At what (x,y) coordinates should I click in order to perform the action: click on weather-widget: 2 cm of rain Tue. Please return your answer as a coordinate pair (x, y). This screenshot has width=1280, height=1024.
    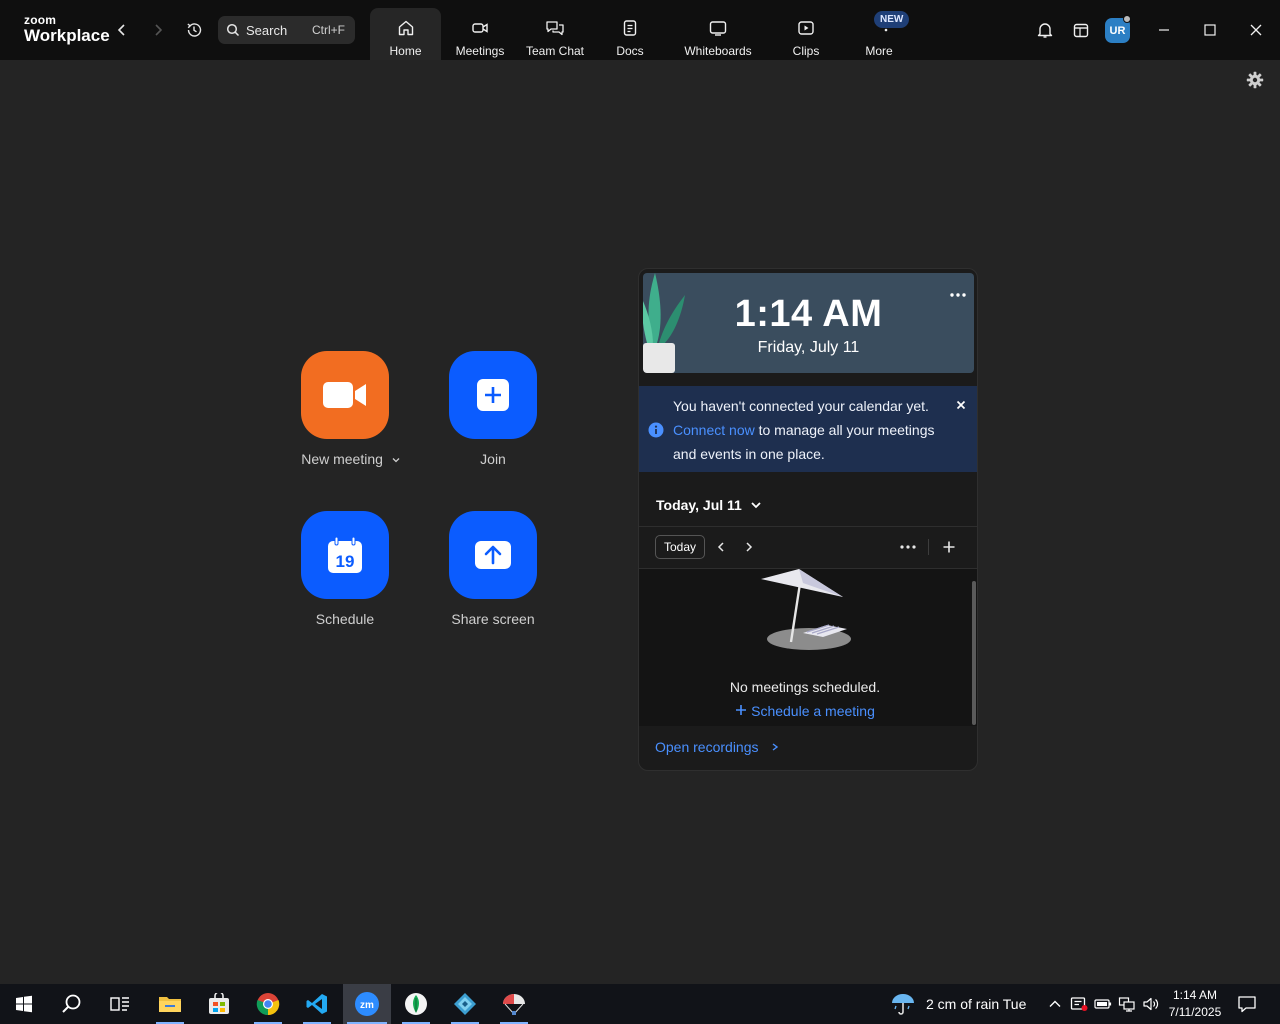
    Looking at the image, I should click on (958, 1004).